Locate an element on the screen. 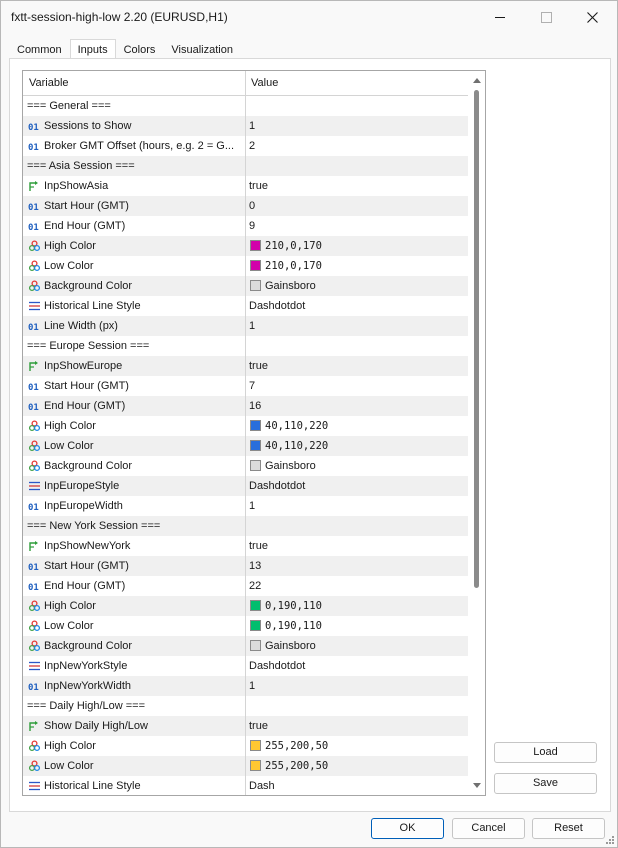 This screenshot has width=618, height=848. variable-cell: InpShowNewYork is located at coordinates (134, 546).